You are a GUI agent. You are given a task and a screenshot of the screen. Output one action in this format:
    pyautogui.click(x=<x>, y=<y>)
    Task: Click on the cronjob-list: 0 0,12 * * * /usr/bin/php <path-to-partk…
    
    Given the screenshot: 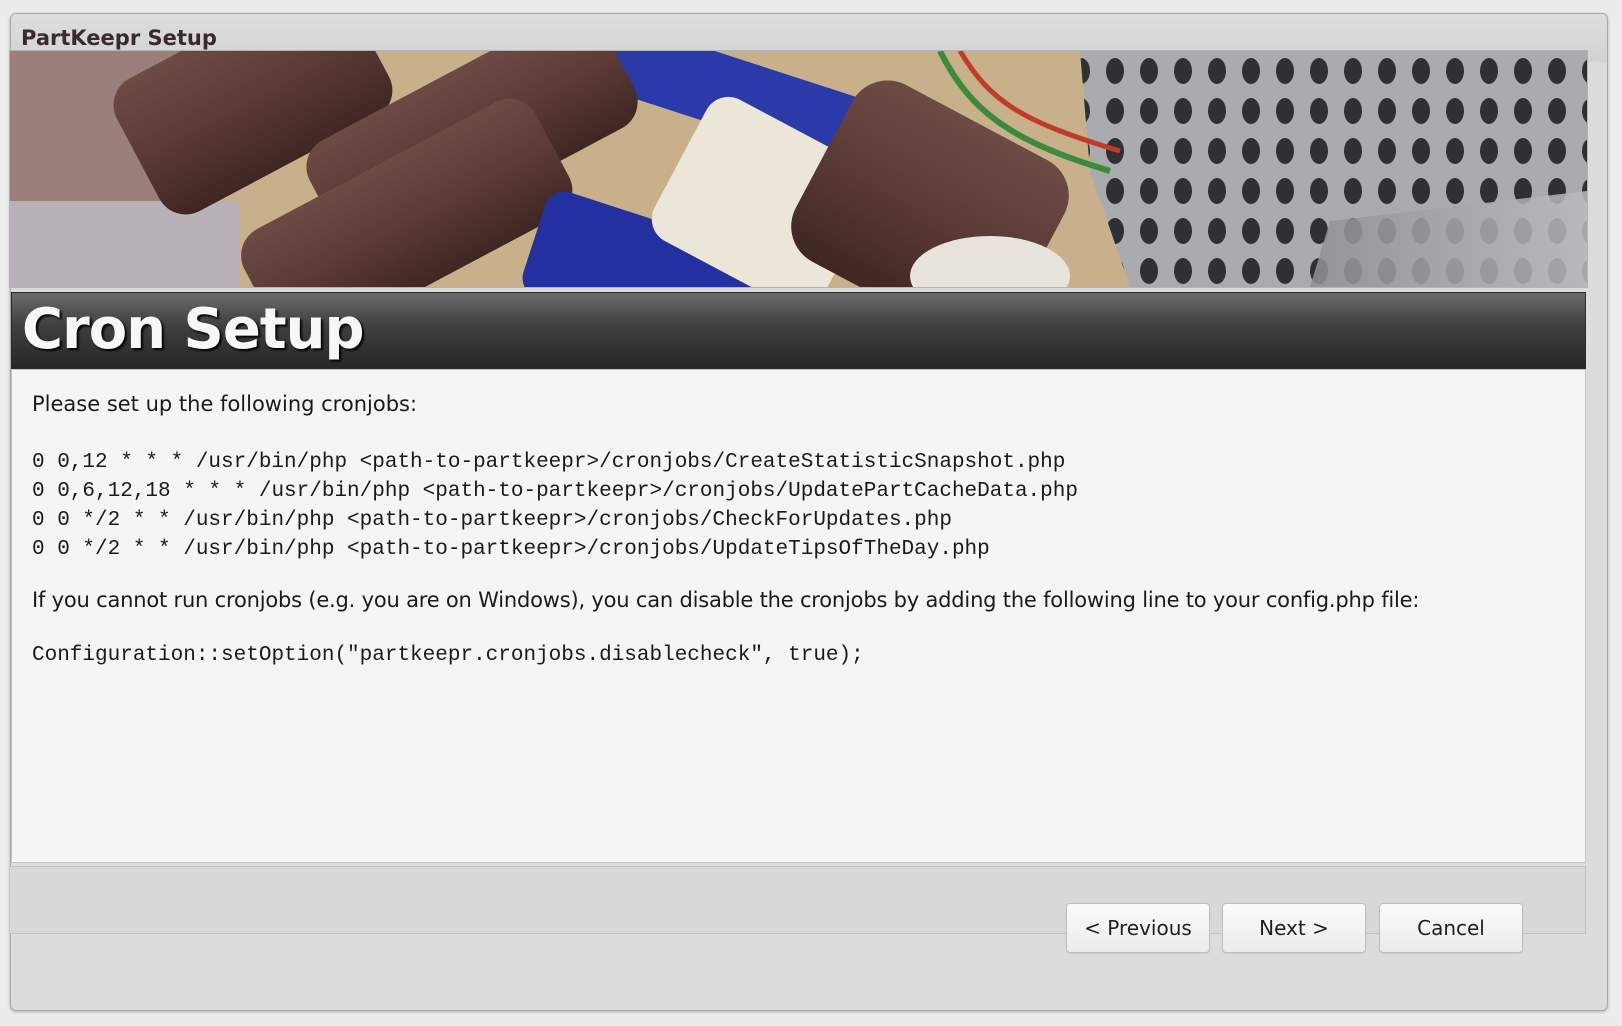 What is the action you would take?
    pyautogui.click(x=555, y=506)
    